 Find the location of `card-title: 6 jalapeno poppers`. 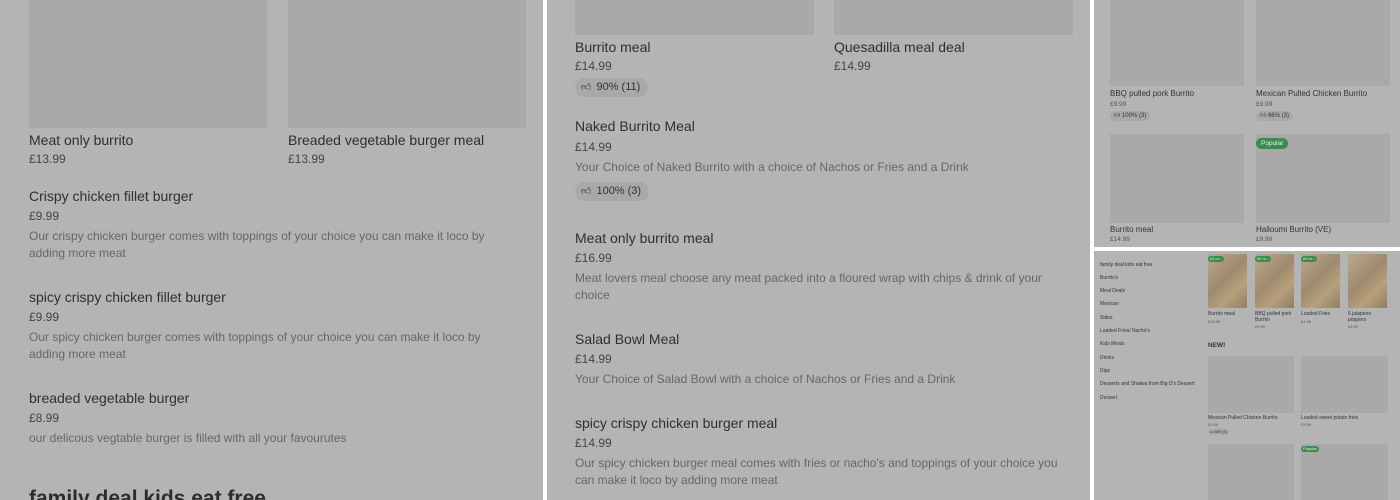

card-title: 6 jalapeno poppers is located at coordinates (1368, 317).